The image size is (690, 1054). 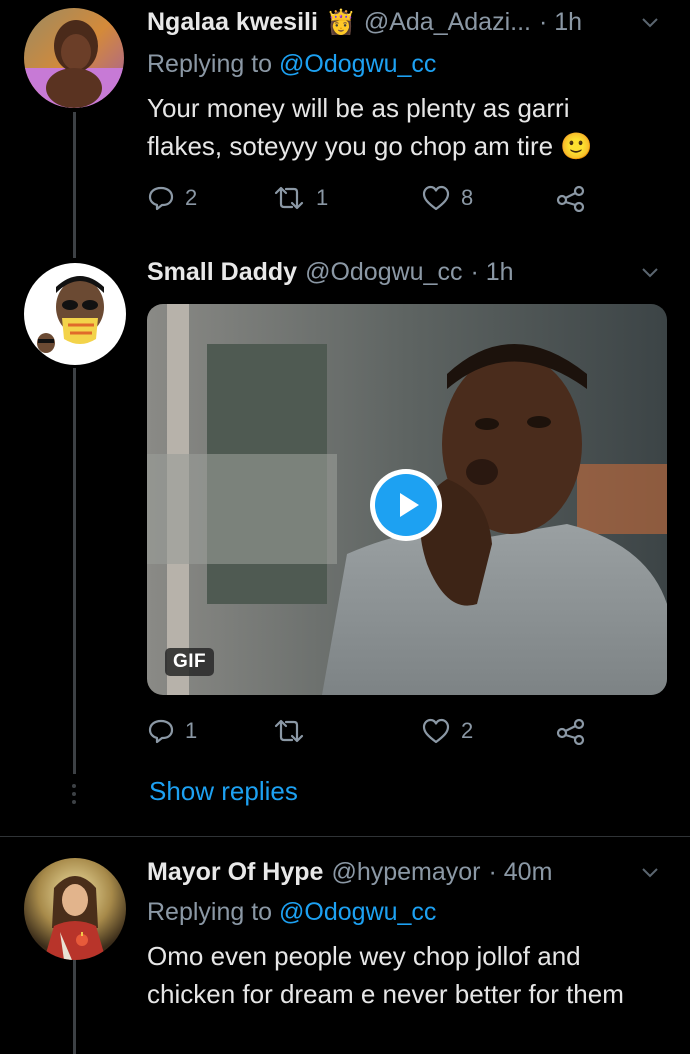 What do you see at coordinates (190, 662) in the screenshot?
I see `gif-badge: GIF` at bounding box center [190, 662].